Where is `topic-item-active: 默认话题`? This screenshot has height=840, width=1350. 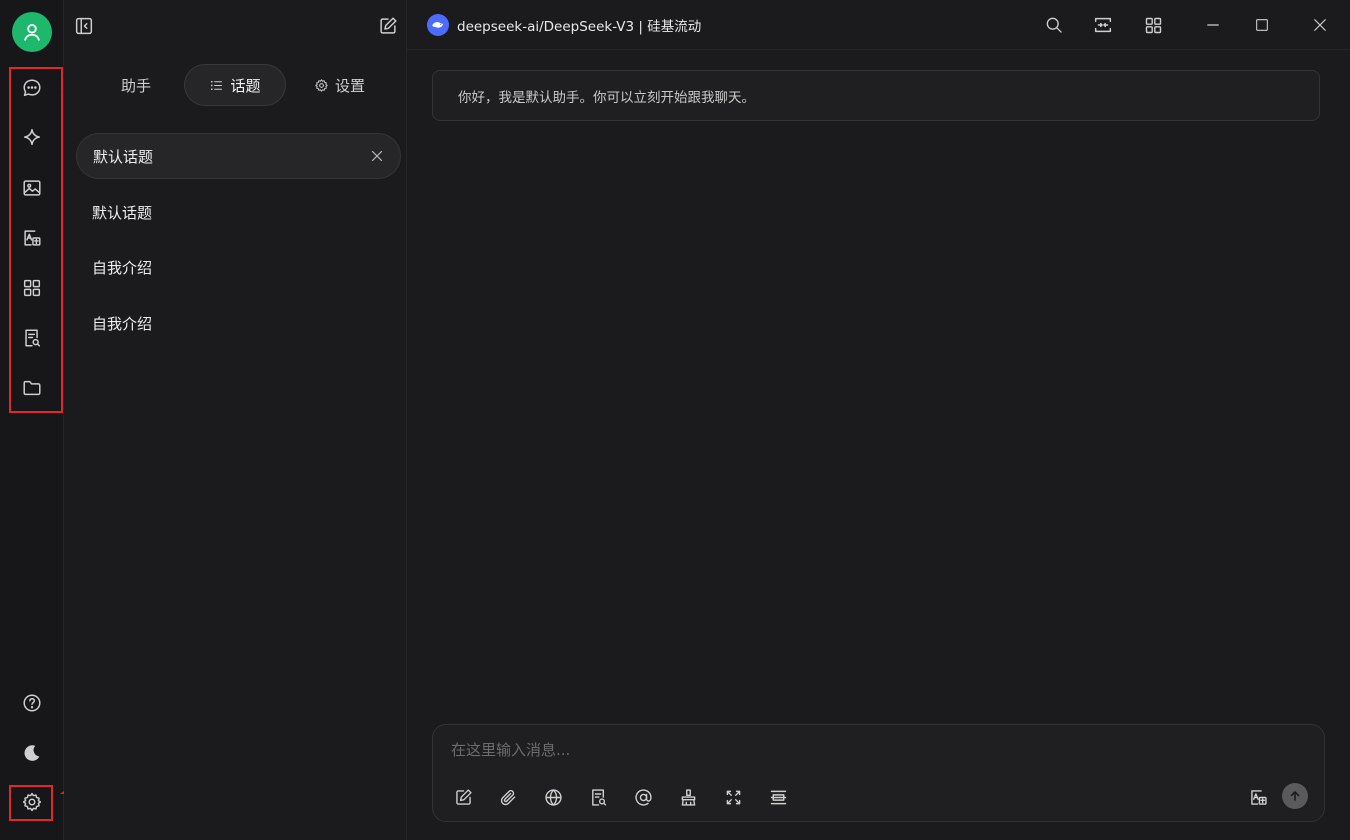 topic-item-active: 默认话题 is located at coordinates (238, 156).